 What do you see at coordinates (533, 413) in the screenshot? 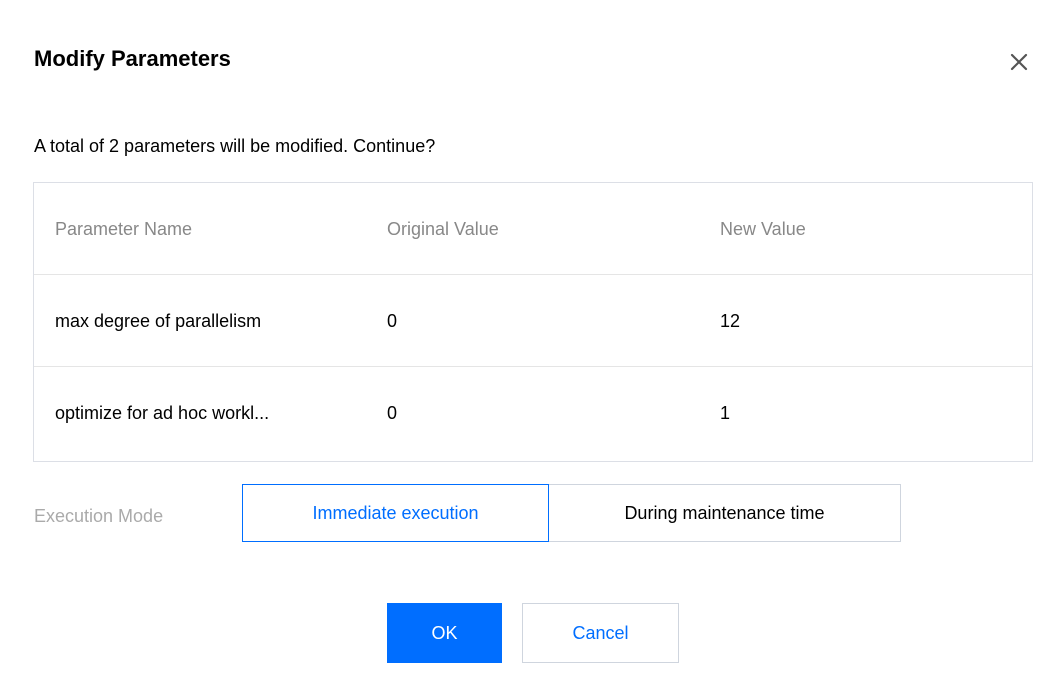
I see `table-row: optimize for ad hoc workl... 0 1` at bounding box center [533, 413].